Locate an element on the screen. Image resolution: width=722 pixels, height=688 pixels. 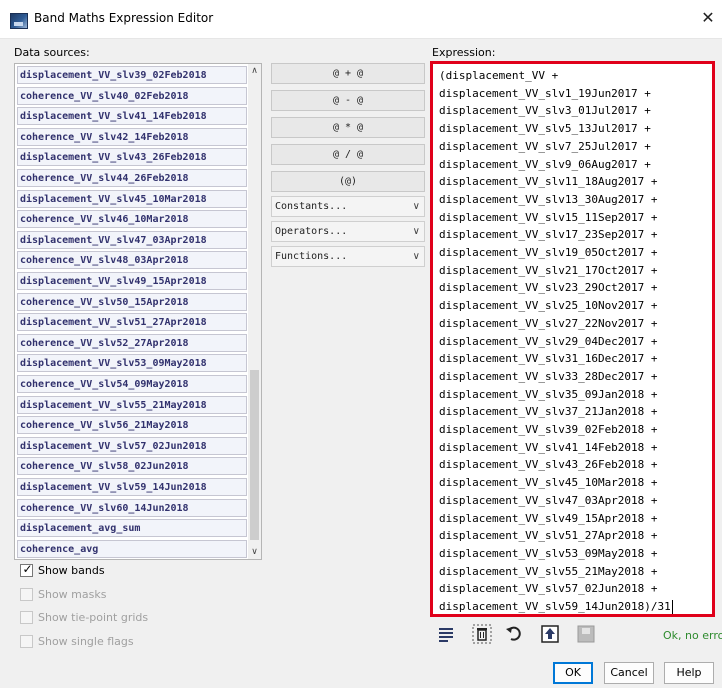
expression-line: displacement_VV_slv53_09May2018 + is located at coordinates (548, 553).